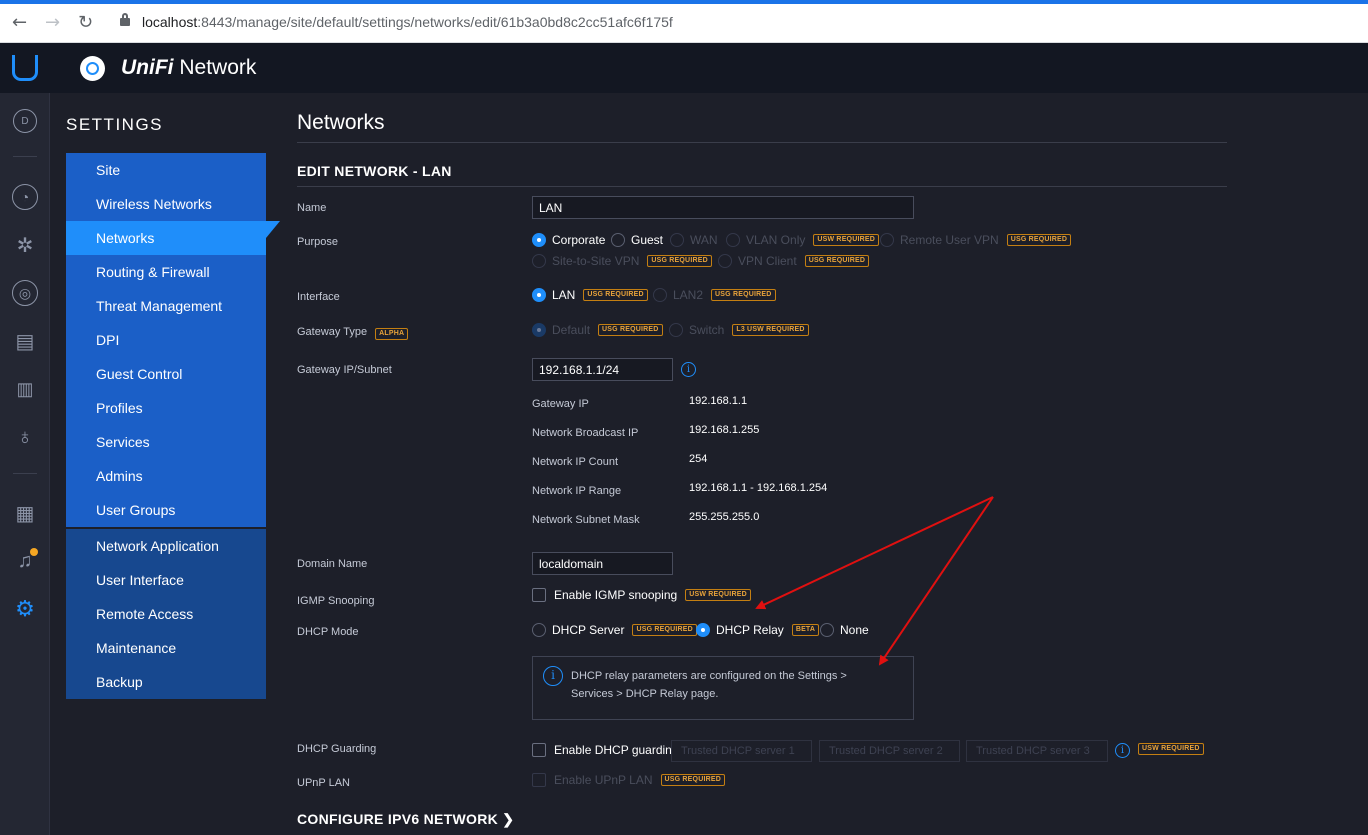  Describe the element at coordinates (52, 22) in the screenshot. I see `forward-arrow-icon: →` at that location.